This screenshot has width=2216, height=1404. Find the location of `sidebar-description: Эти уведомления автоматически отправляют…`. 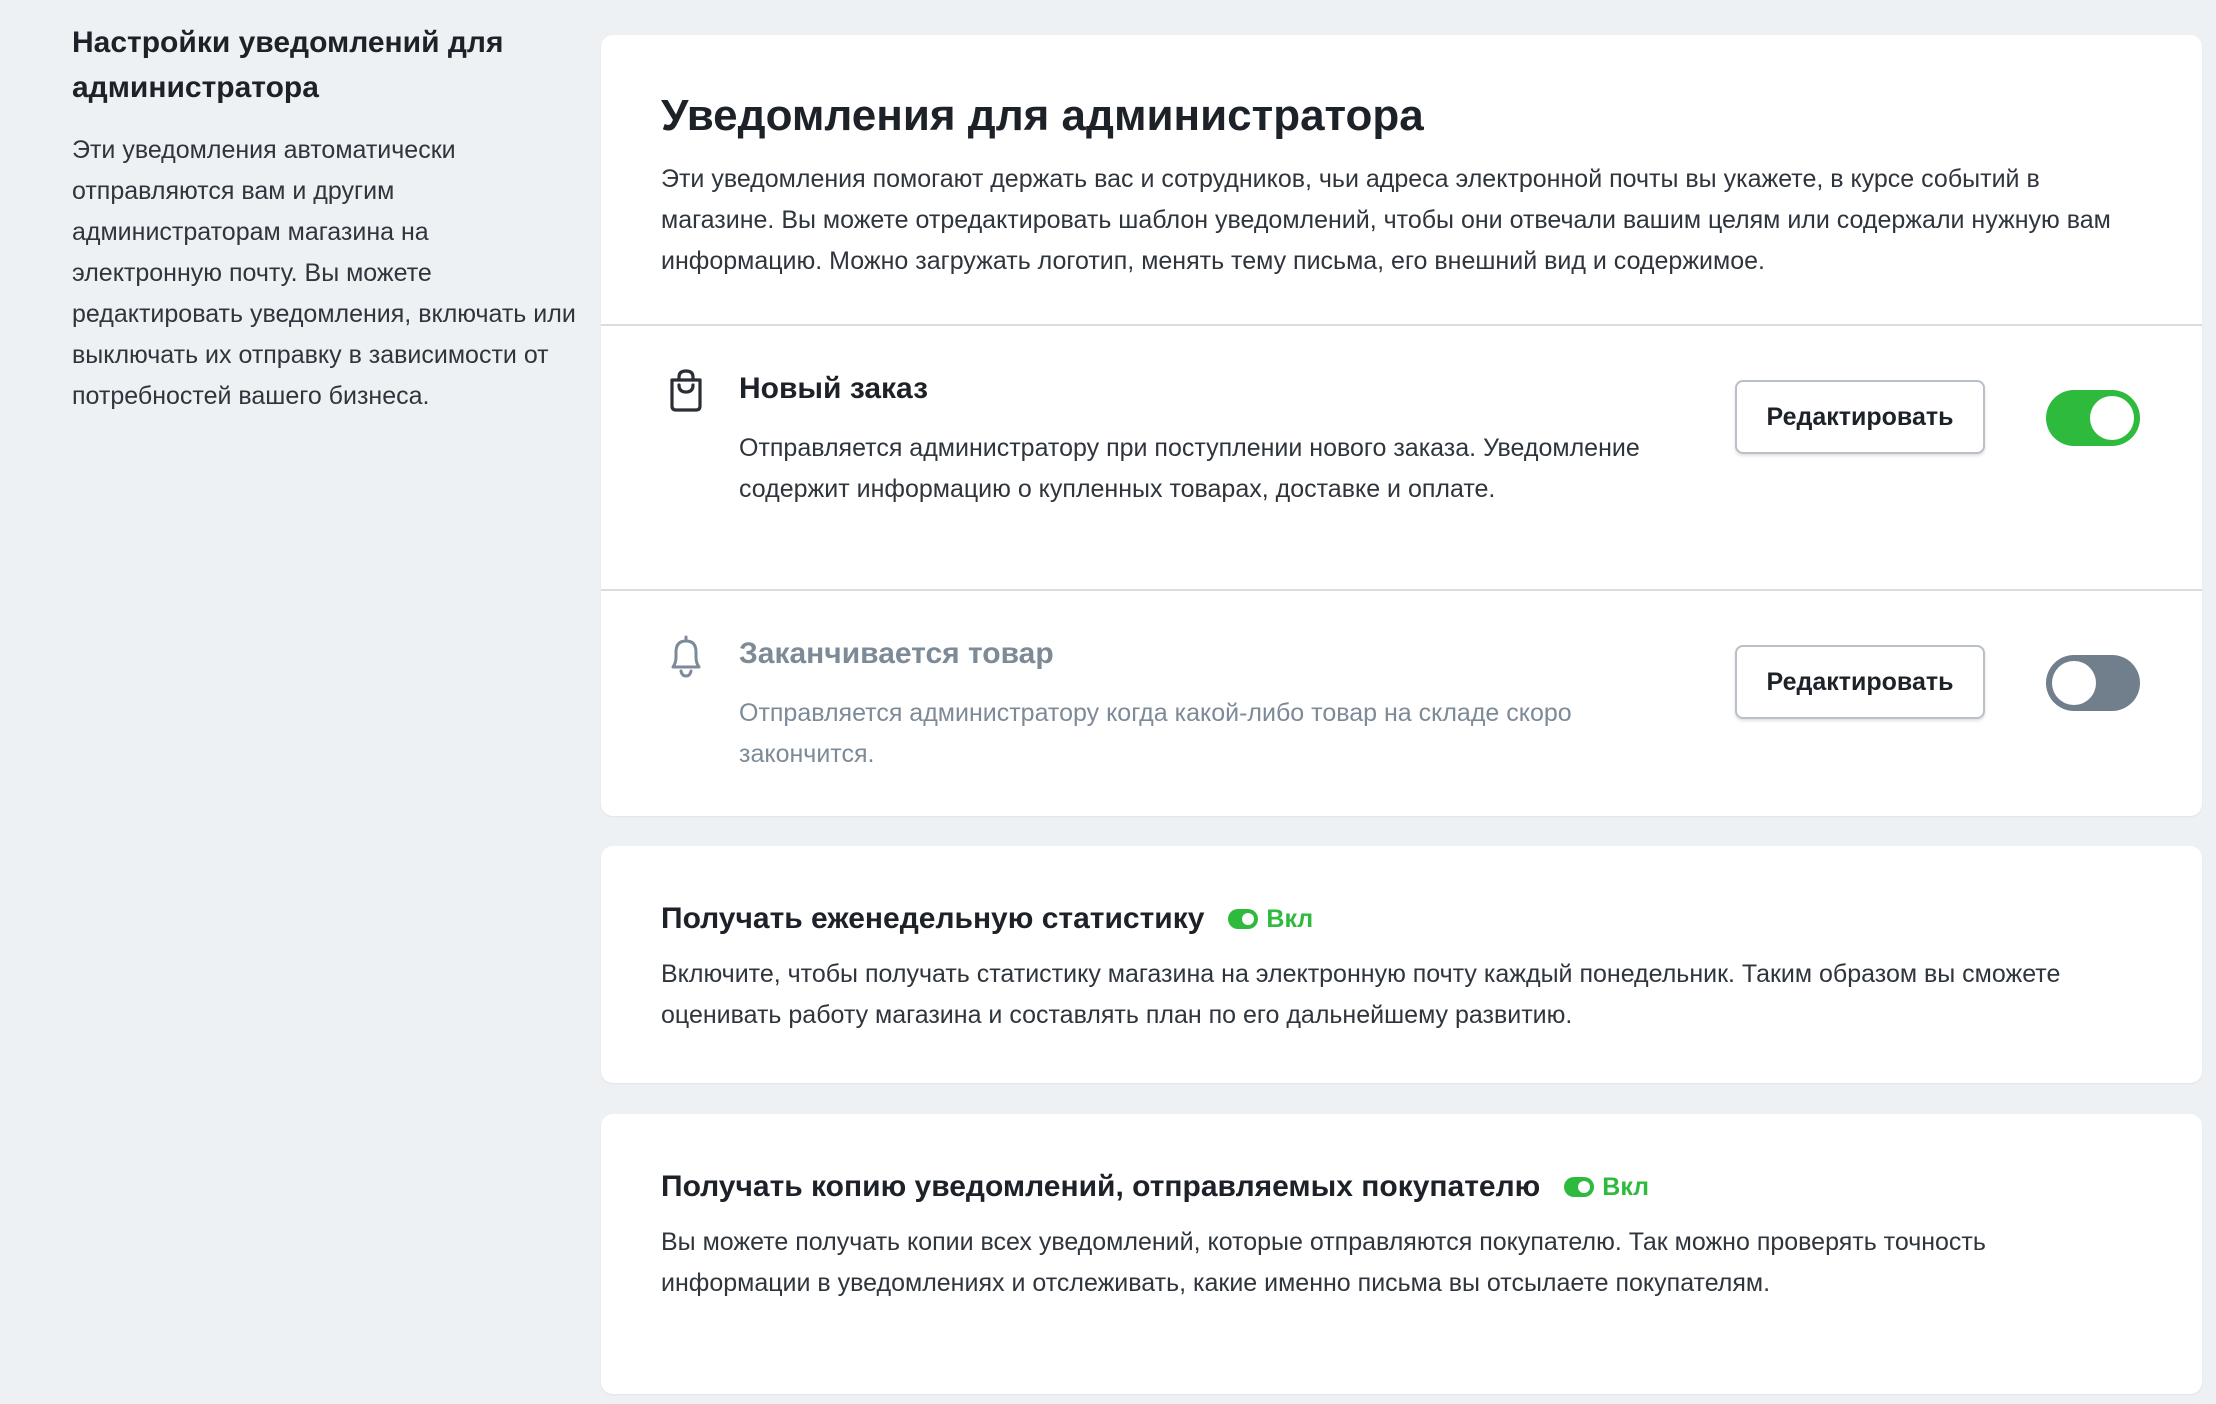

sidebar-description: Эти уведомления автоматически отправляют… is located at coordinates (324, 273).